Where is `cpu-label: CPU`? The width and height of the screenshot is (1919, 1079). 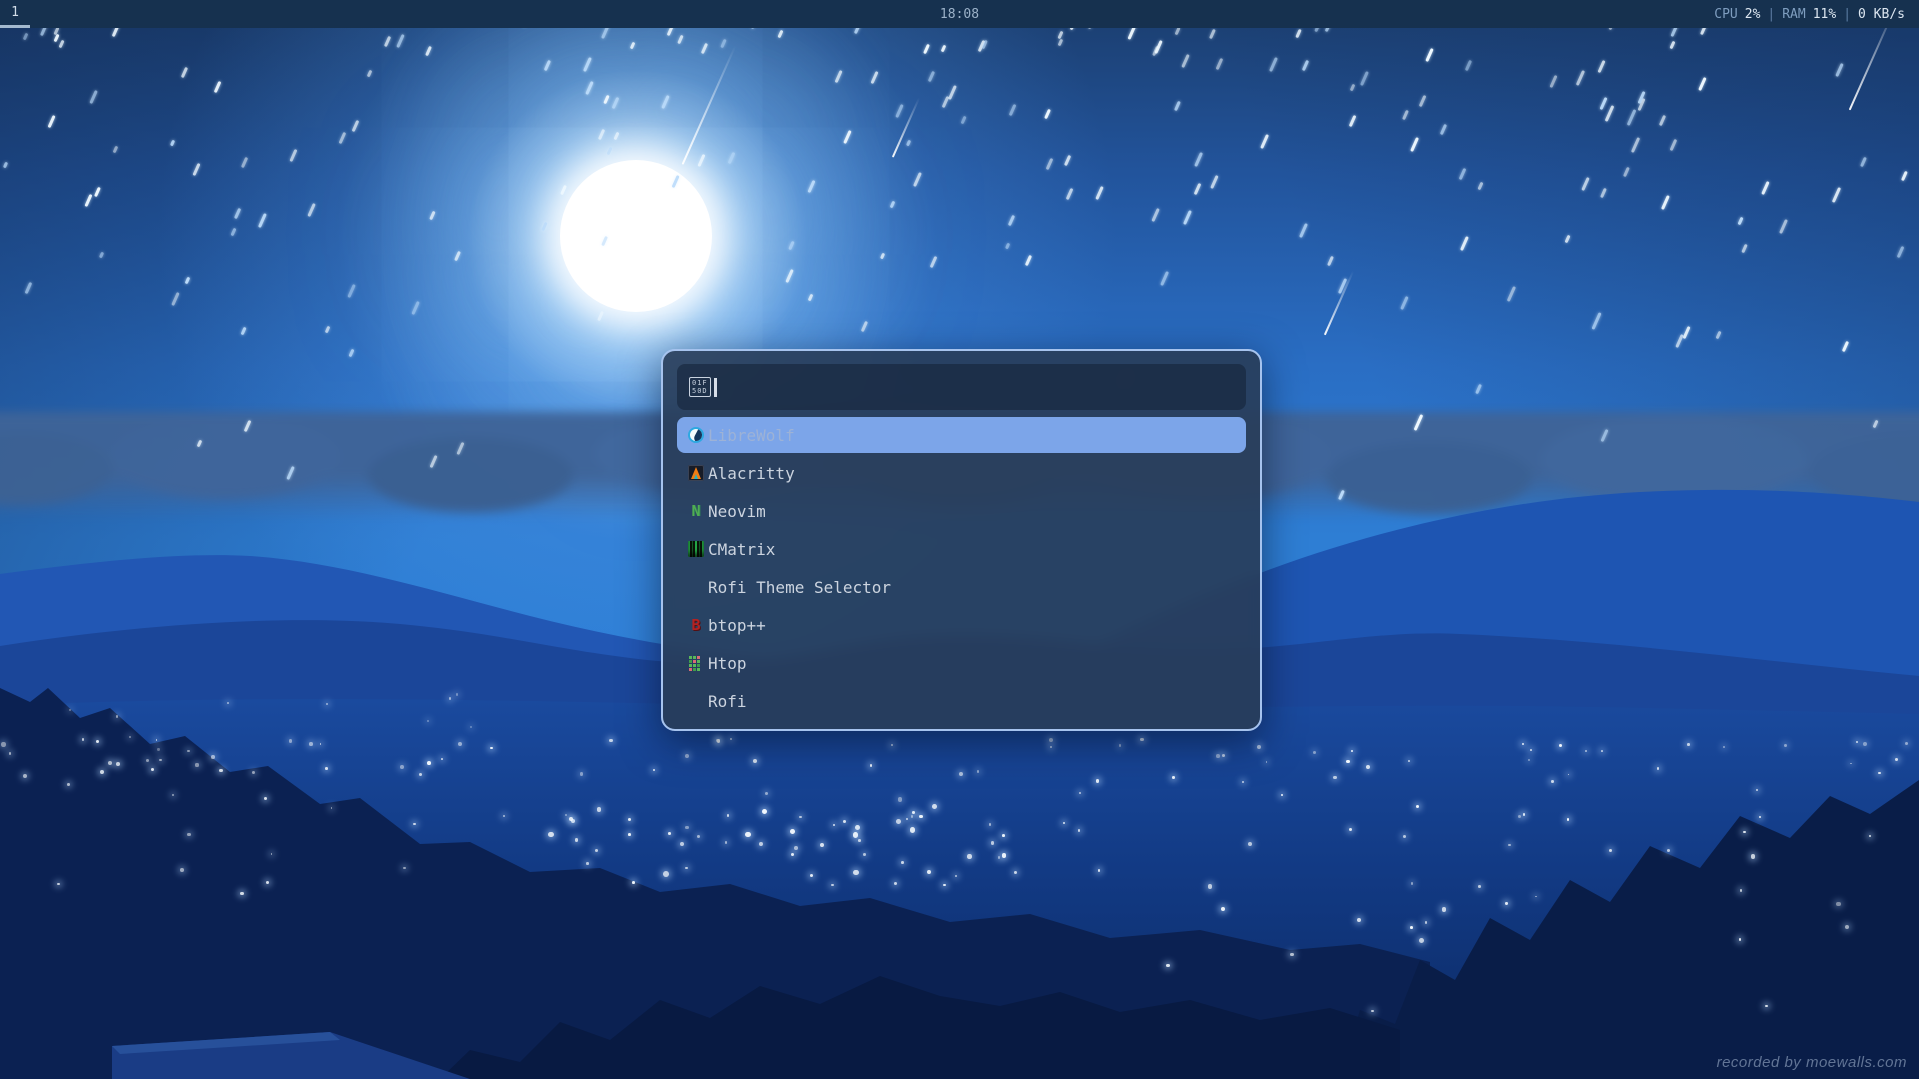
cpu-label: CPU is located at coordinates (1726, 14).